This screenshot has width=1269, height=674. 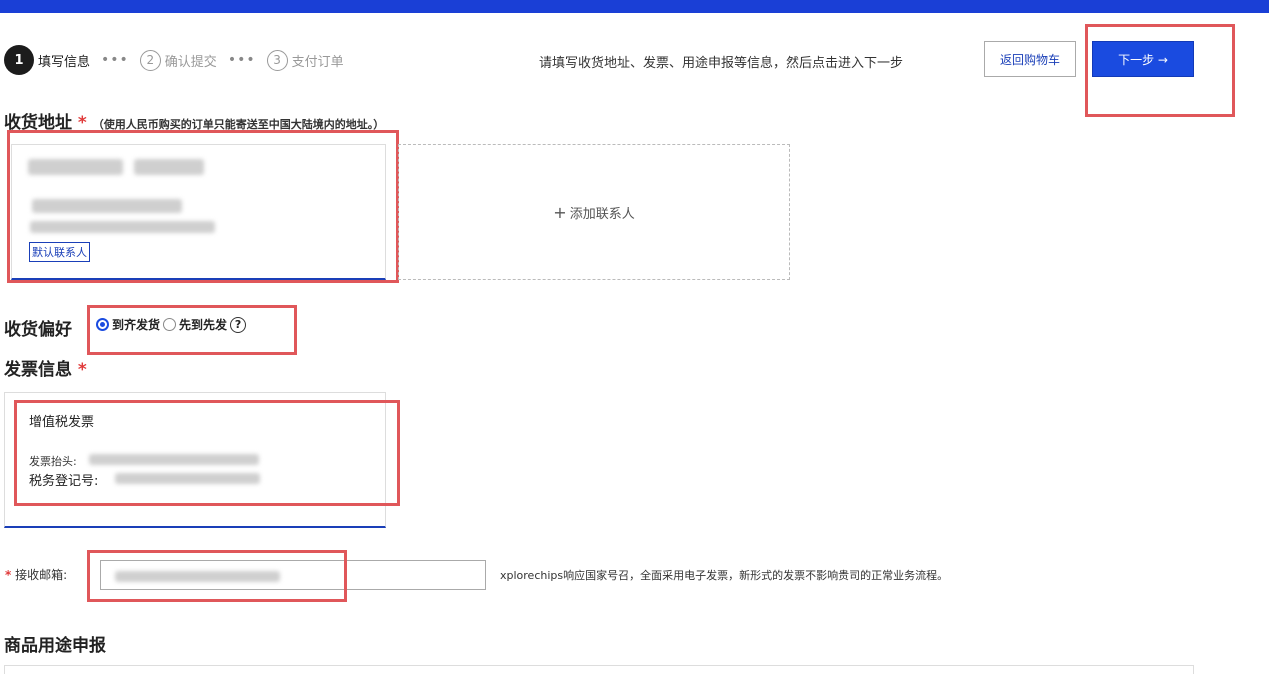 I want to click on preference-title: 收货偏好, so click(x=38, y=330).